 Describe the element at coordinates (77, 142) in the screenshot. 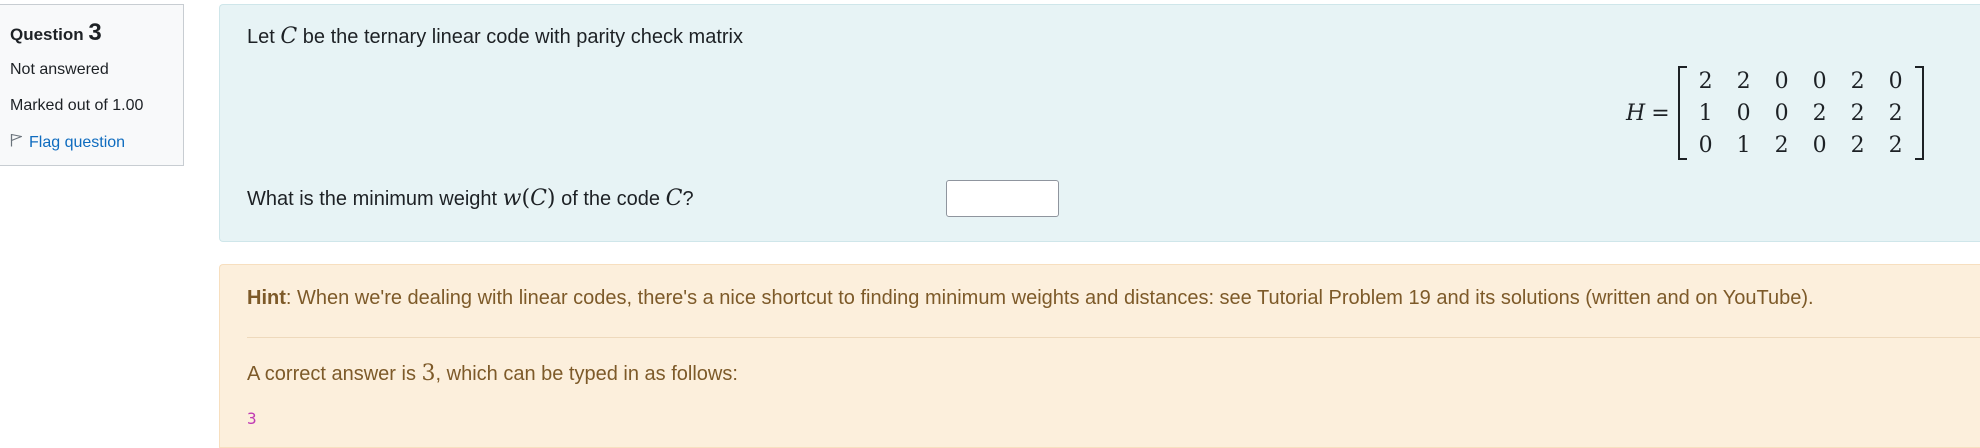

I see `flag-question-label: Flag question` at that location.